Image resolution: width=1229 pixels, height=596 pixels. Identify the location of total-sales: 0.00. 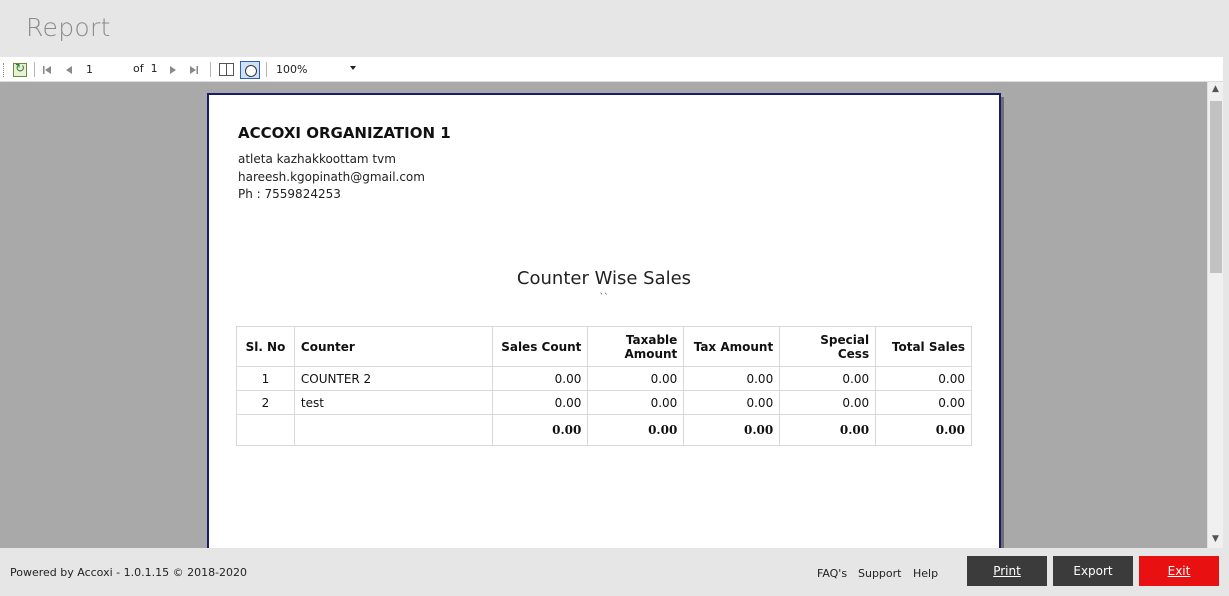
(923, 430).